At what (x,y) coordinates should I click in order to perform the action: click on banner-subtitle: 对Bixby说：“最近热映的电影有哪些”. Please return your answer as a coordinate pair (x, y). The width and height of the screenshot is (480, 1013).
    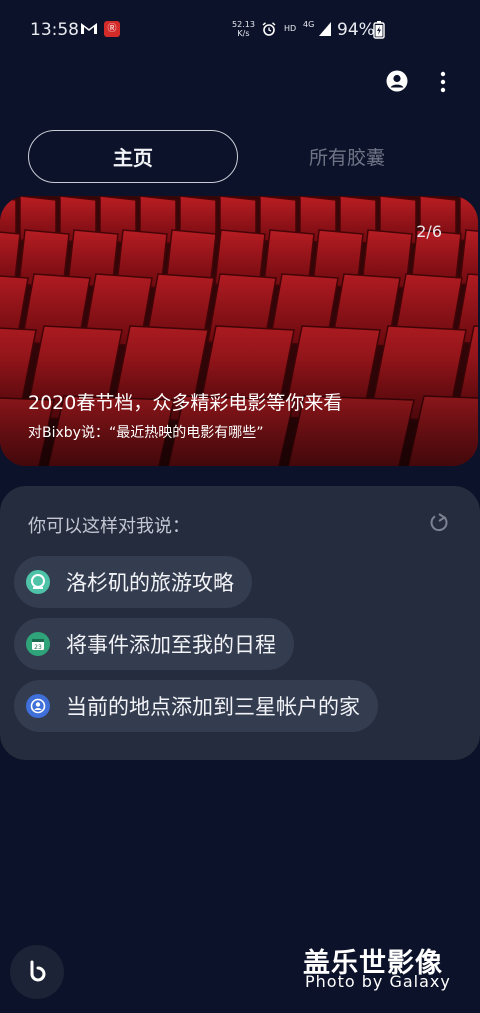
    Looking at the image, I should click on (146, 433).